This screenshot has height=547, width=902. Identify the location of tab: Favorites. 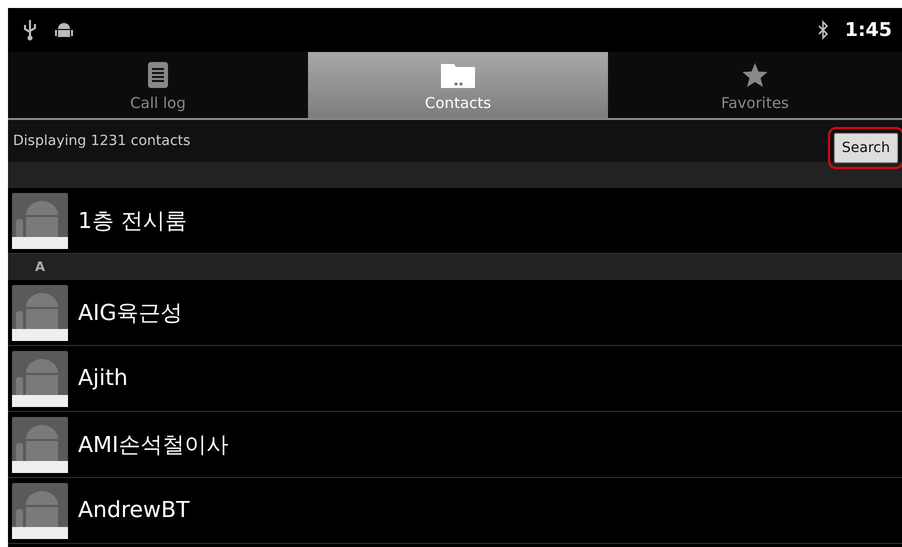
(755, 85).